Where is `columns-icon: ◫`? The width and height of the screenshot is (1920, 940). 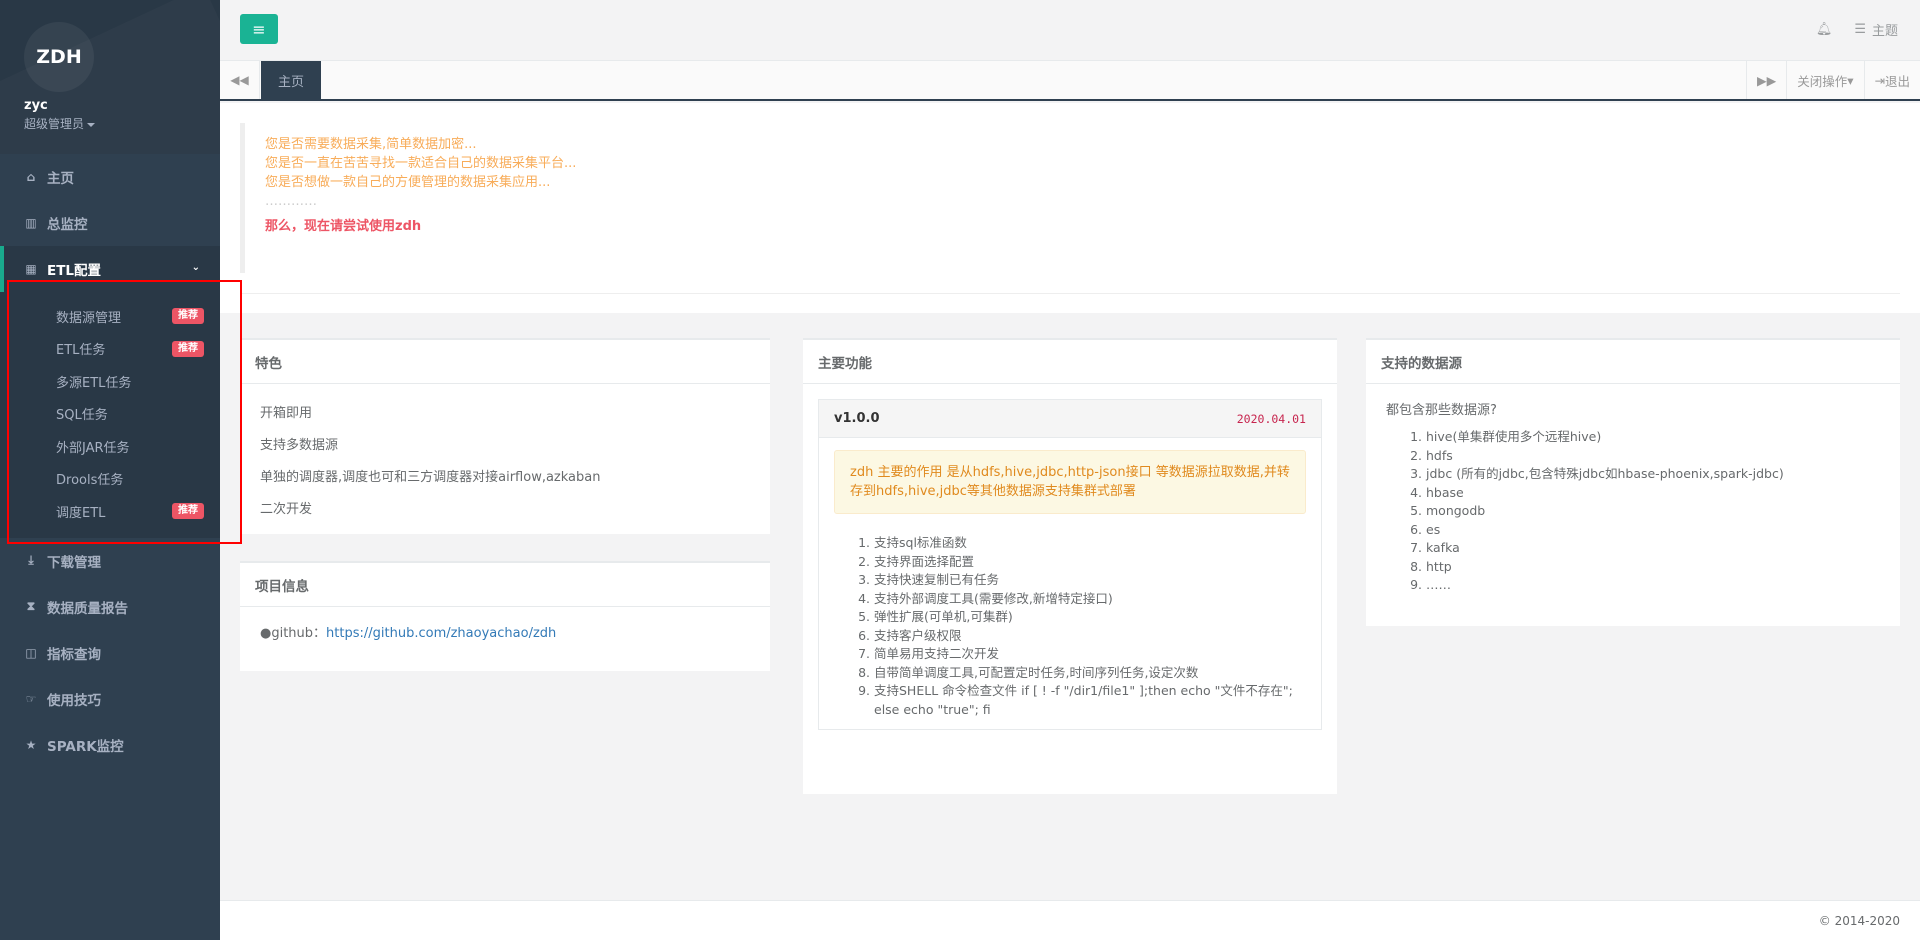
columns-icon: ◫ is located at coordinates (31, 652).